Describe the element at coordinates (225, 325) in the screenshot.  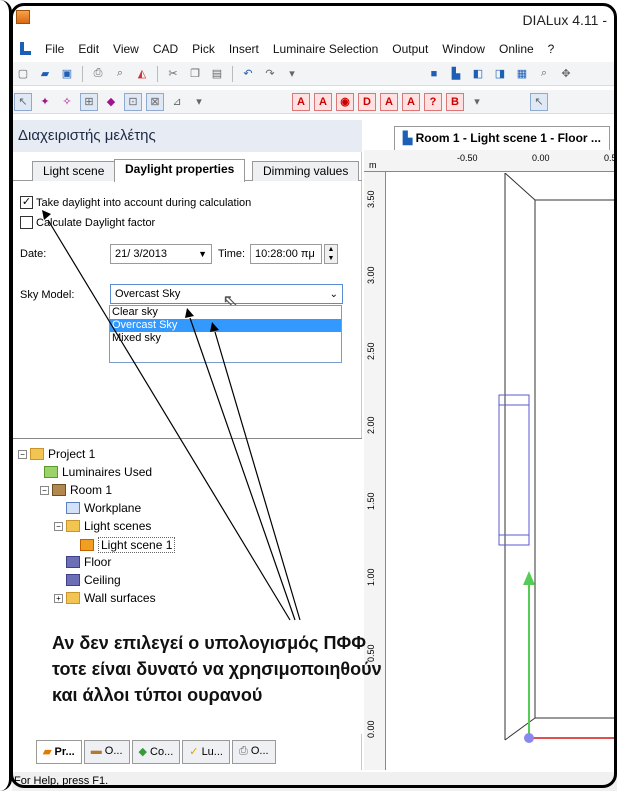
I see `sky-option-overcast: Overcast Sky` at that location.